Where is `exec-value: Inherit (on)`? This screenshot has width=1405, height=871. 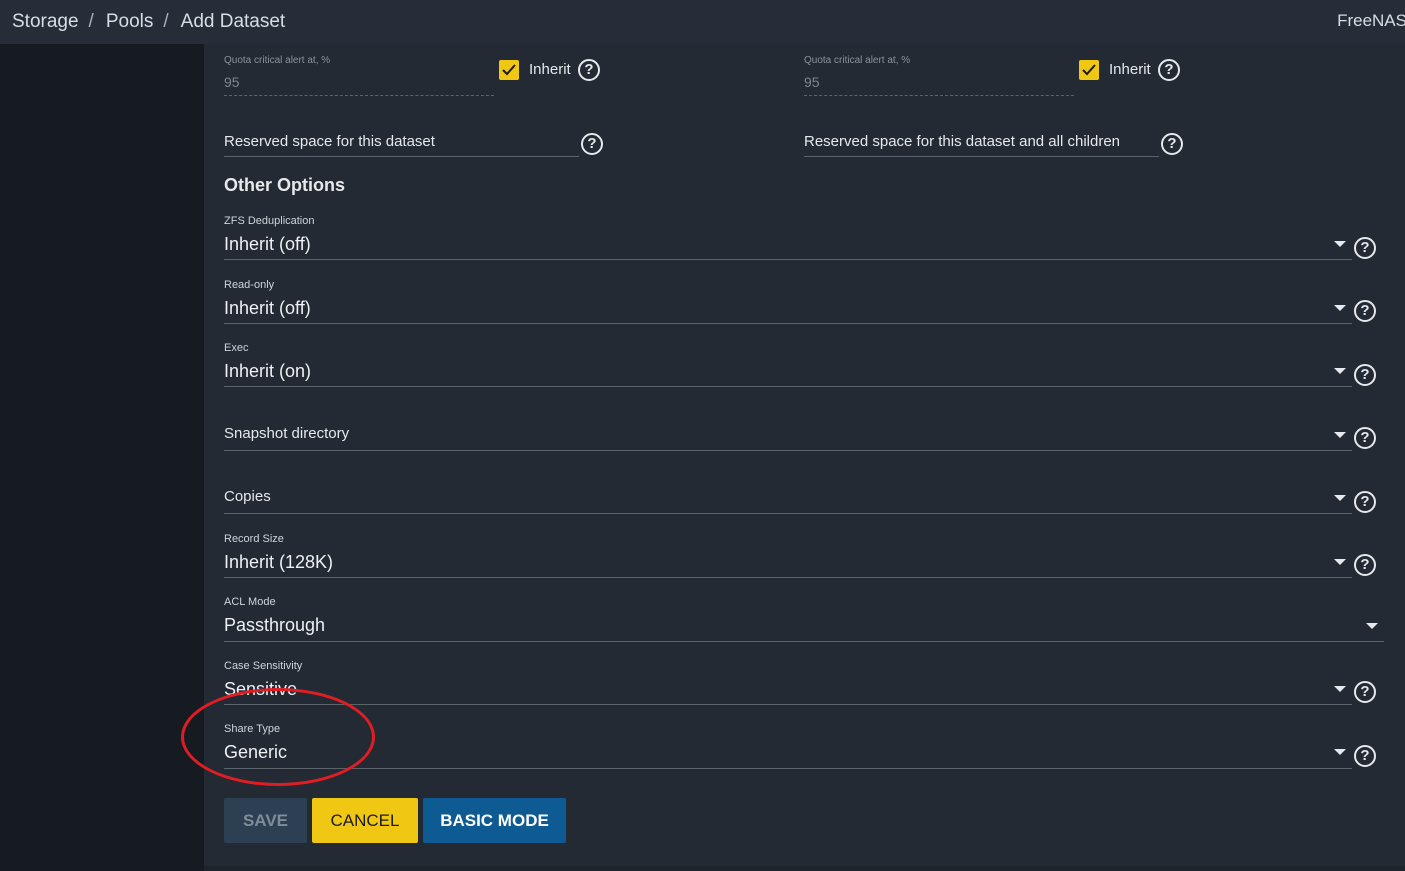
exec-value: Inherit (on) is located at coordinates (267, 371).